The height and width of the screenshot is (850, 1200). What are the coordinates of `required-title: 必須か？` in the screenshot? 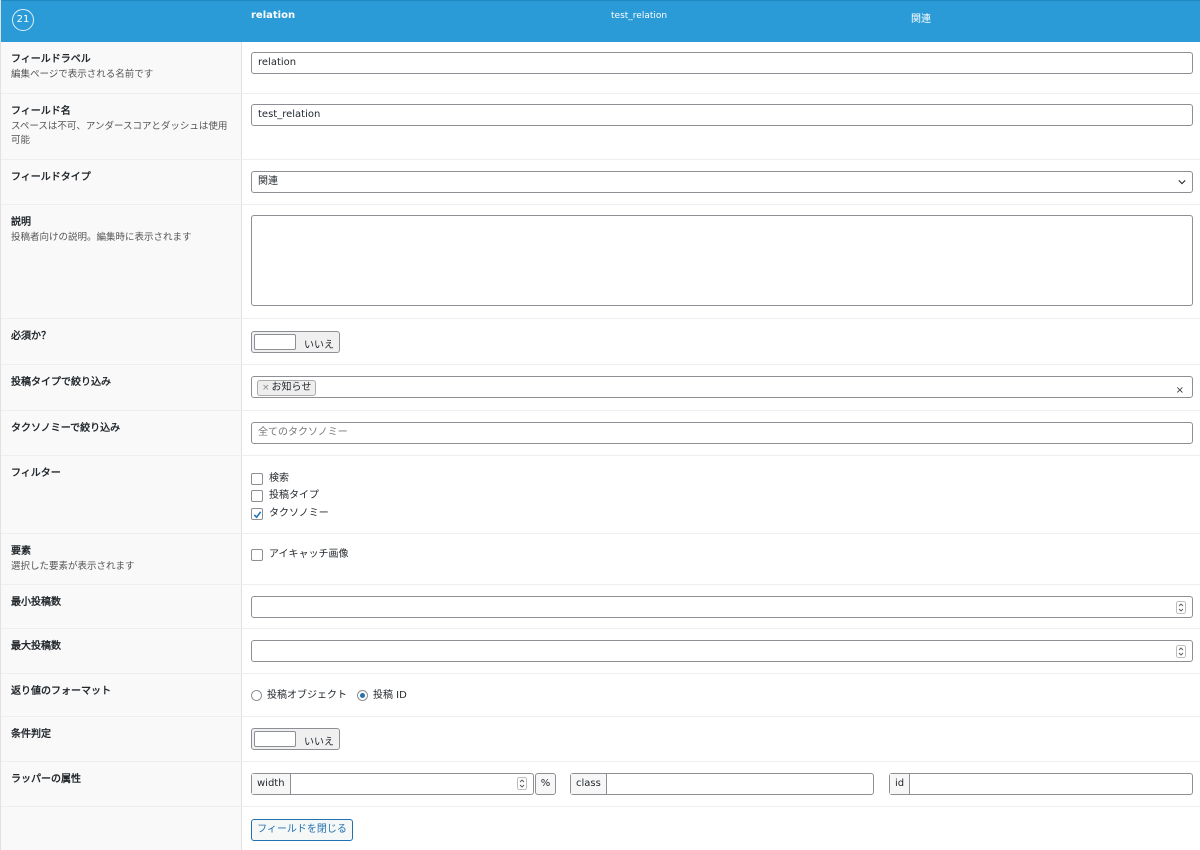 It's located at (31, 336).